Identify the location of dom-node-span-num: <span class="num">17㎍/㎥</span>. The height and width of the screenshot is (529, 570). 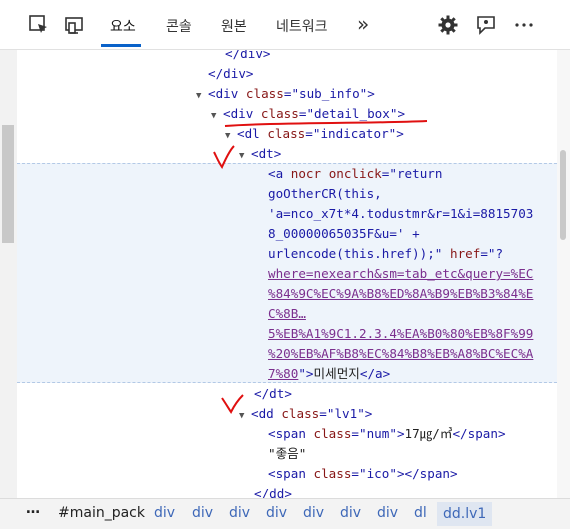
(387, 434).